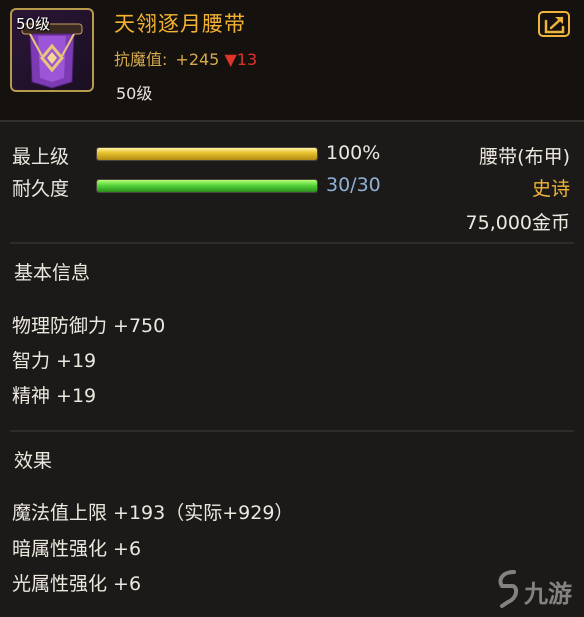 The width and height of the screenshot is (584, 617). Describe the element at coordinates (89, 326) in the screenshot. I see `stat-line: 物理防御力 +750` at that location.